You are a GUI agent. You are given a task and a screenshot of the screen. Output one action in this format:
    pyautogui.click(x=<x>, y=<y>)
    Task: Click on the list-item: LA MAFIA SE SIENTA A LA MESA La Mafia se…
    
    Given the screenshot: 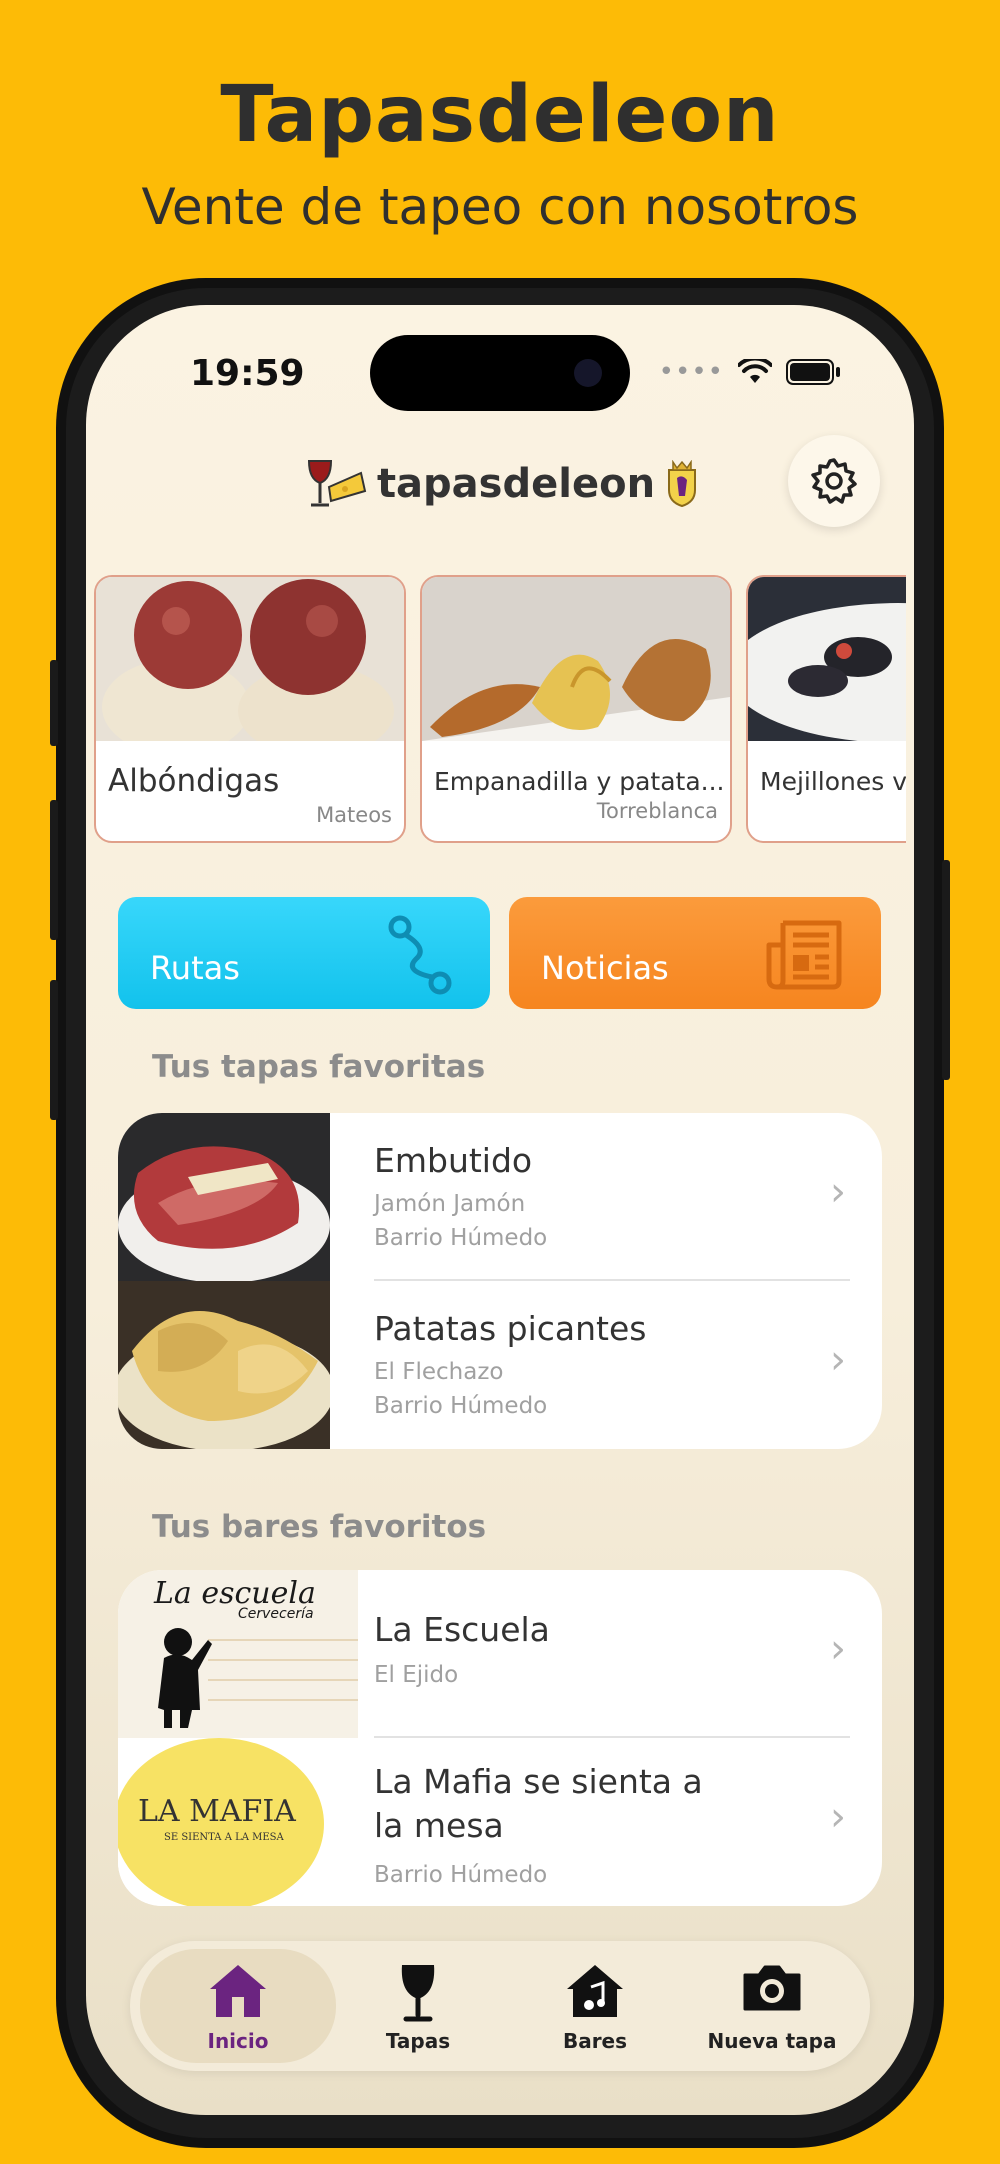 What is the action you would take?
    pyautogui.click(x=500, y=1822)
    